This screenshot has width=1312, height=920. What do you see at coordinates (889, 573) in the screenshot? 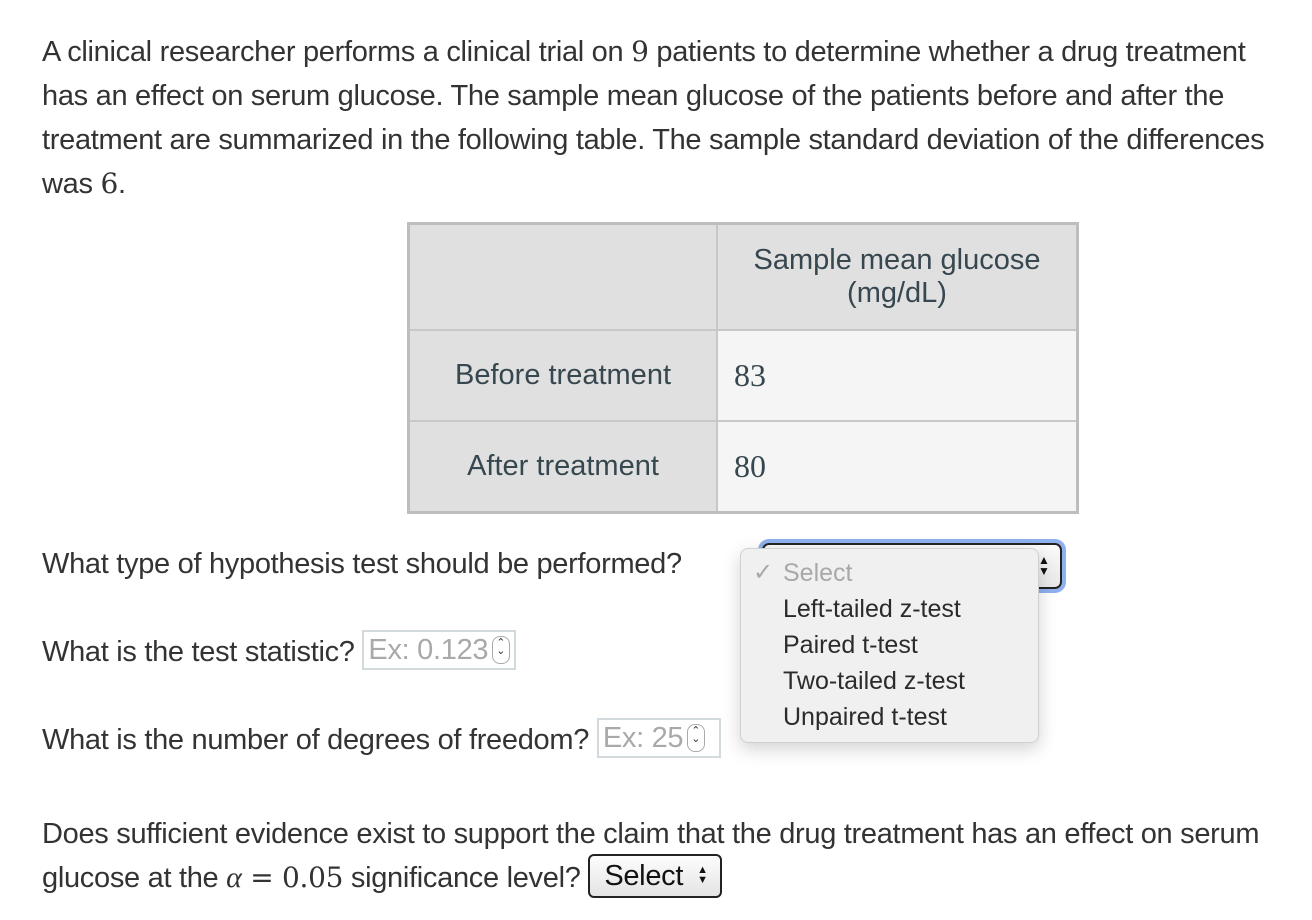
I see `dropdown-option-select: ✓ Select` at bounding box center [889, 573].